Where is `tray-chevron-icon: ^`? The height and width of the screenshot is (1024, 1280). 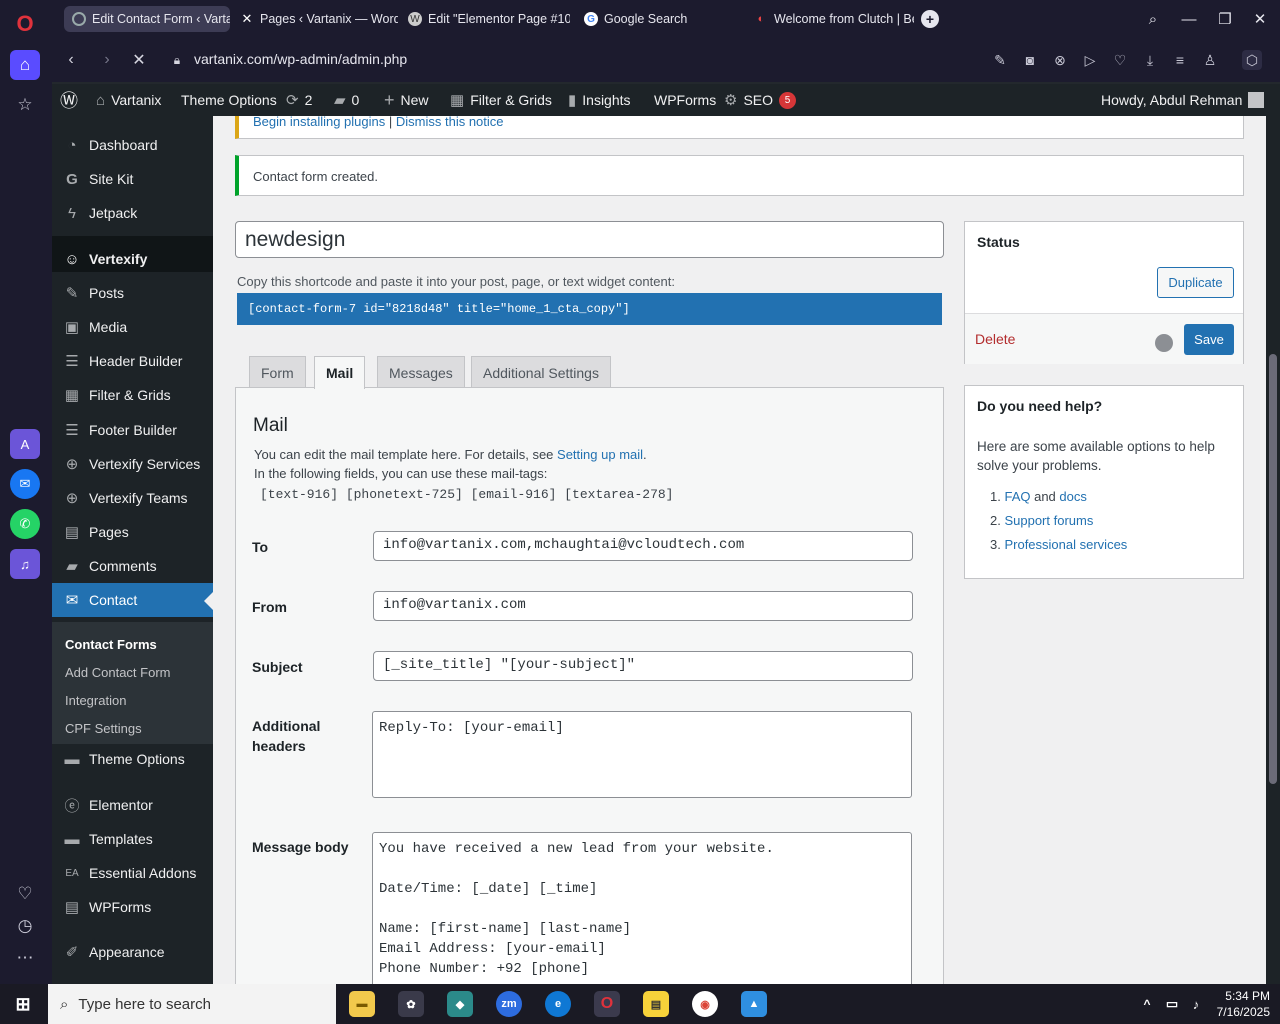
tray-chevron-icon: ^ is located at coordinates (1147, 1004).